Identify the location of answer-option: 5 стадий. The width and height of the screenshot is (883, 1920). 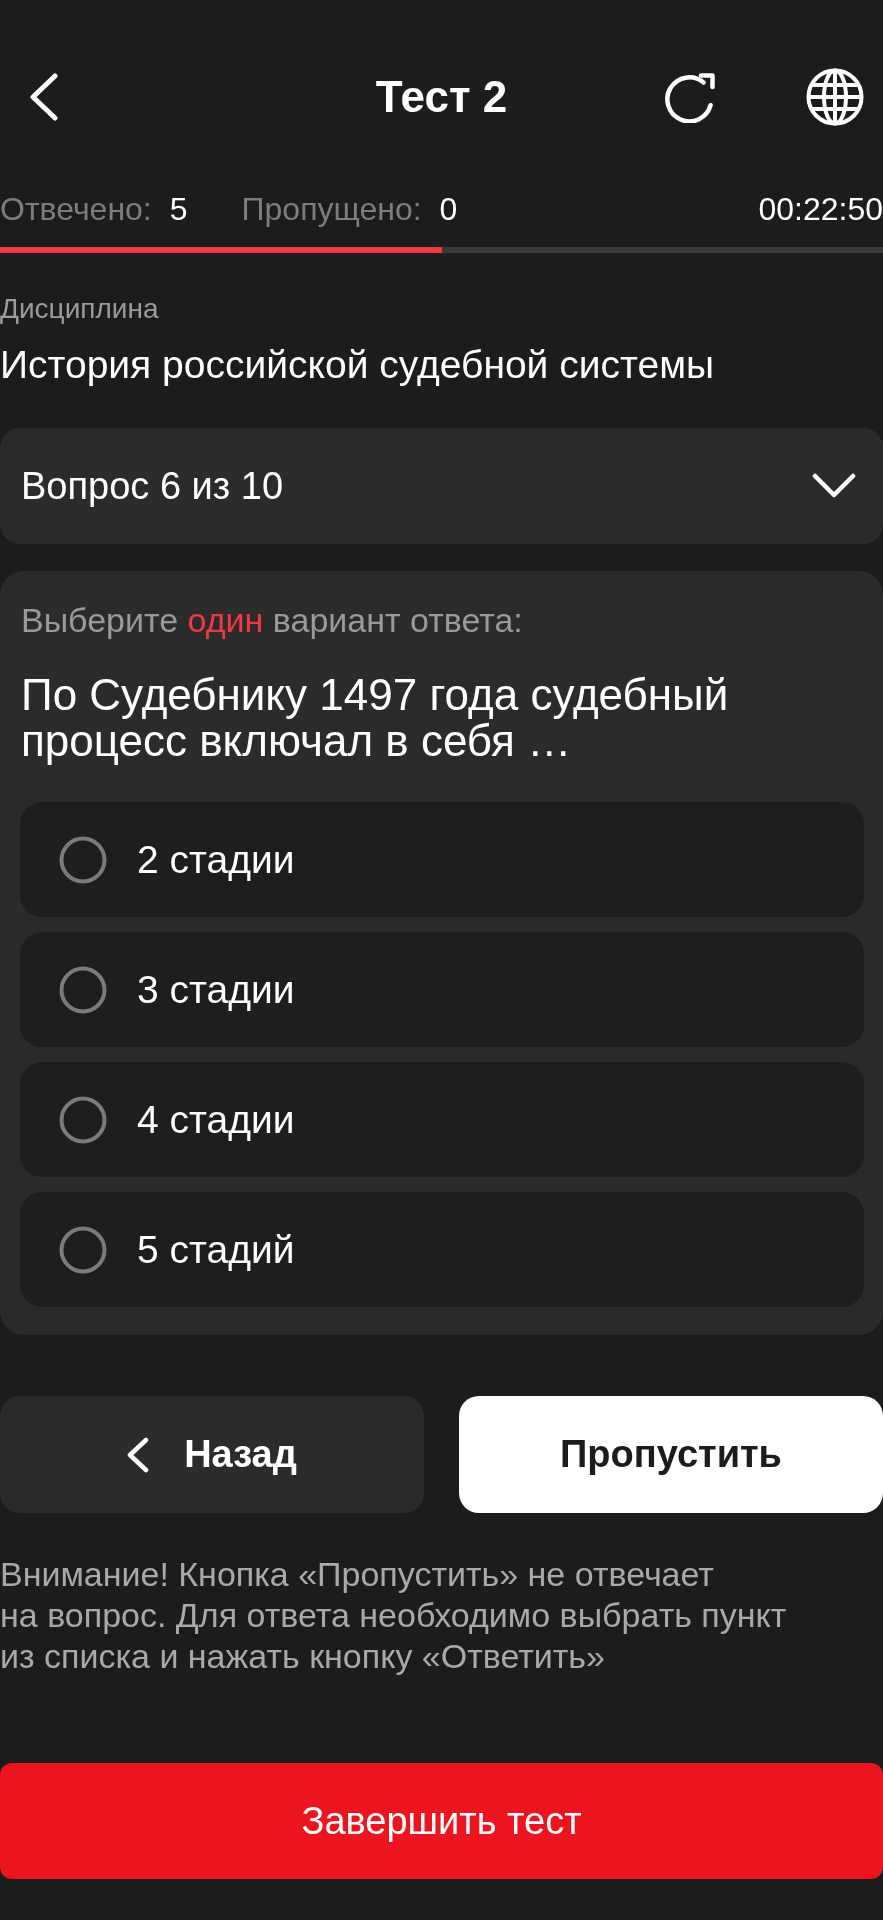
(442, 1249).